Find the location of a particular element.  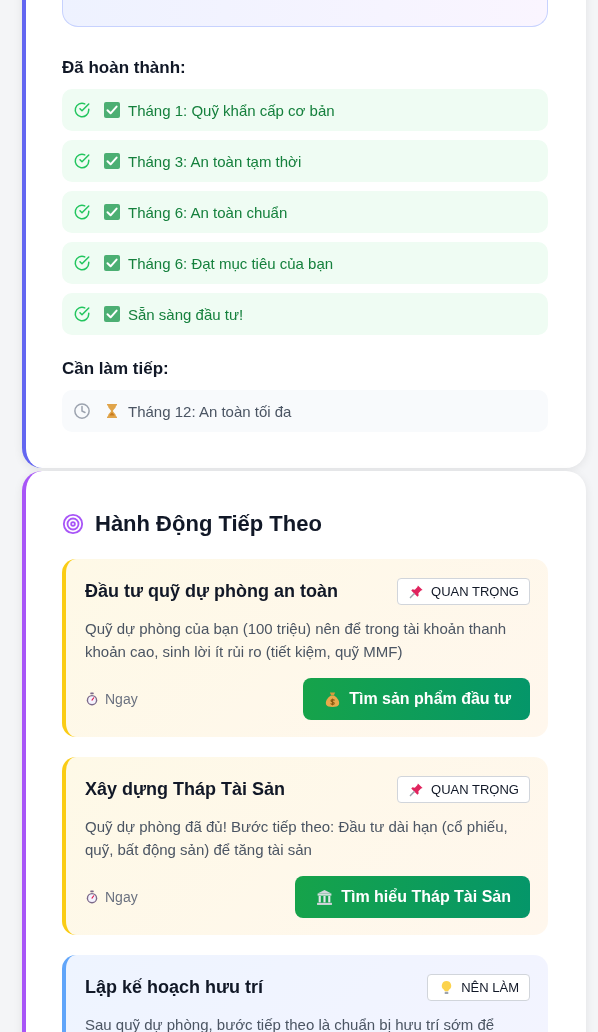

section-heading: Cần làm tiếp: is located at coordinates (116, 369).